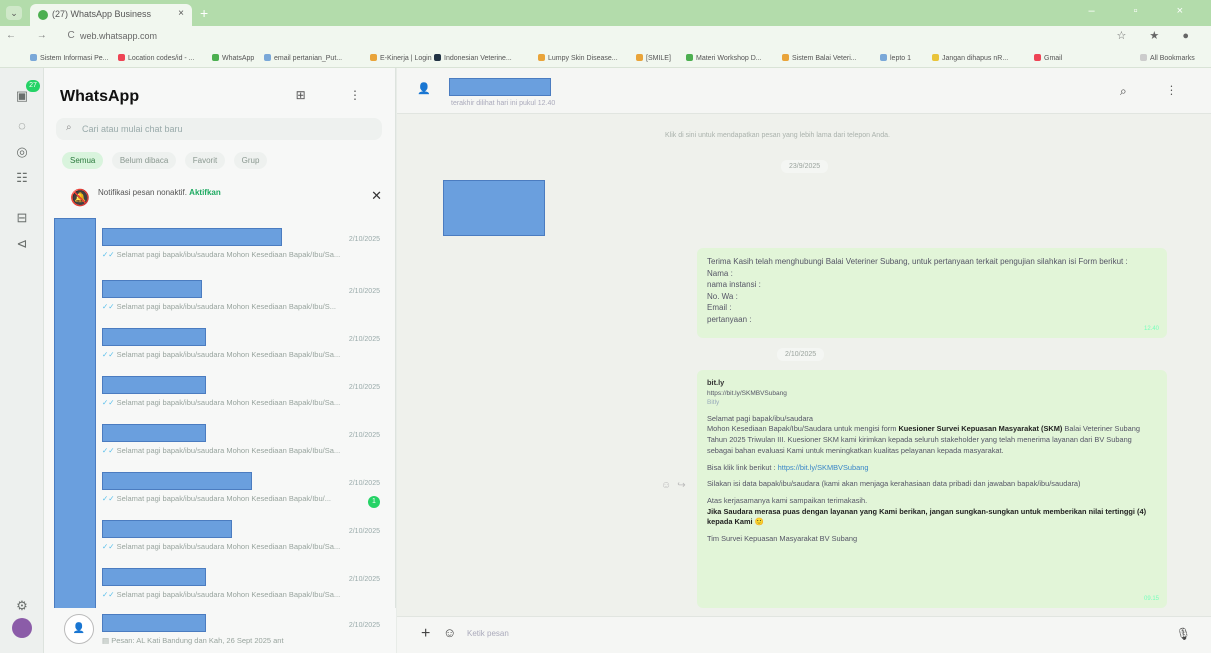 The width and height of the screenshot is (1211, 653). Describe the element at coordinates (1151, 329) in the screenshot. I see `message-time: 12.40` at that location.